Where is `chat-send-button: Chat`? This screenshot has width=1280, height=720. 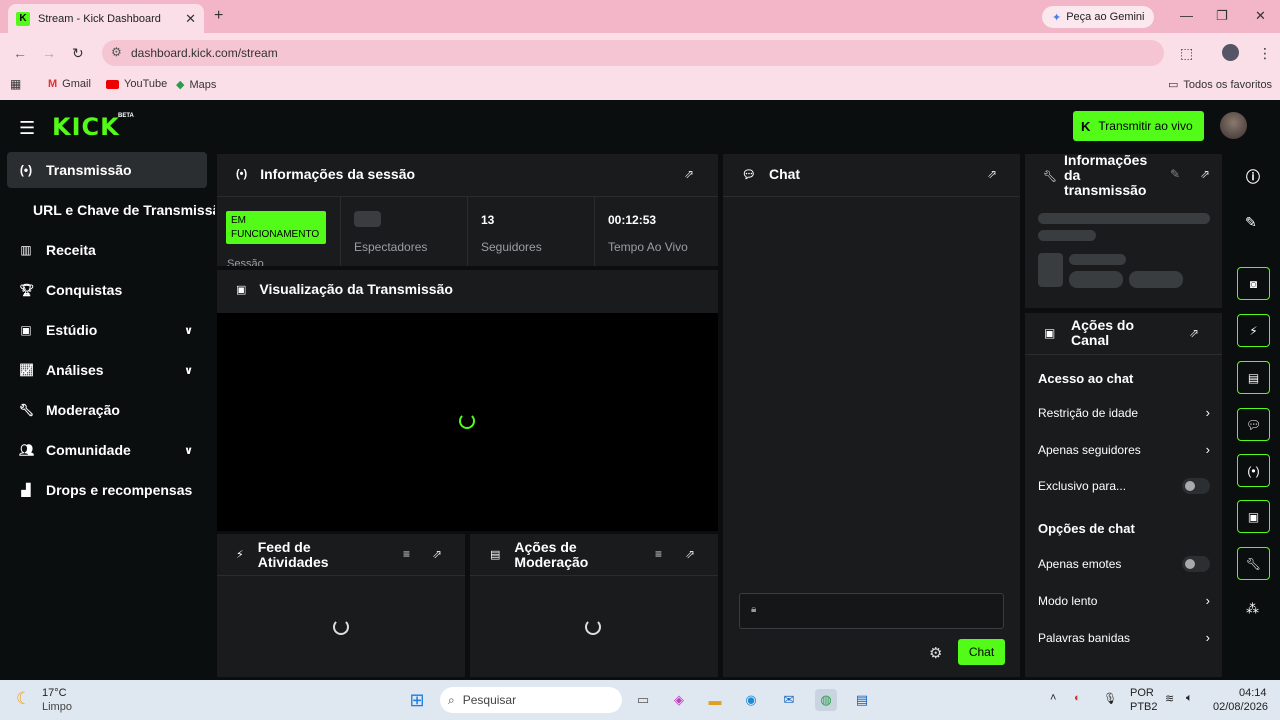 chat-send-button: Chat is located at coordinates (981, 652).